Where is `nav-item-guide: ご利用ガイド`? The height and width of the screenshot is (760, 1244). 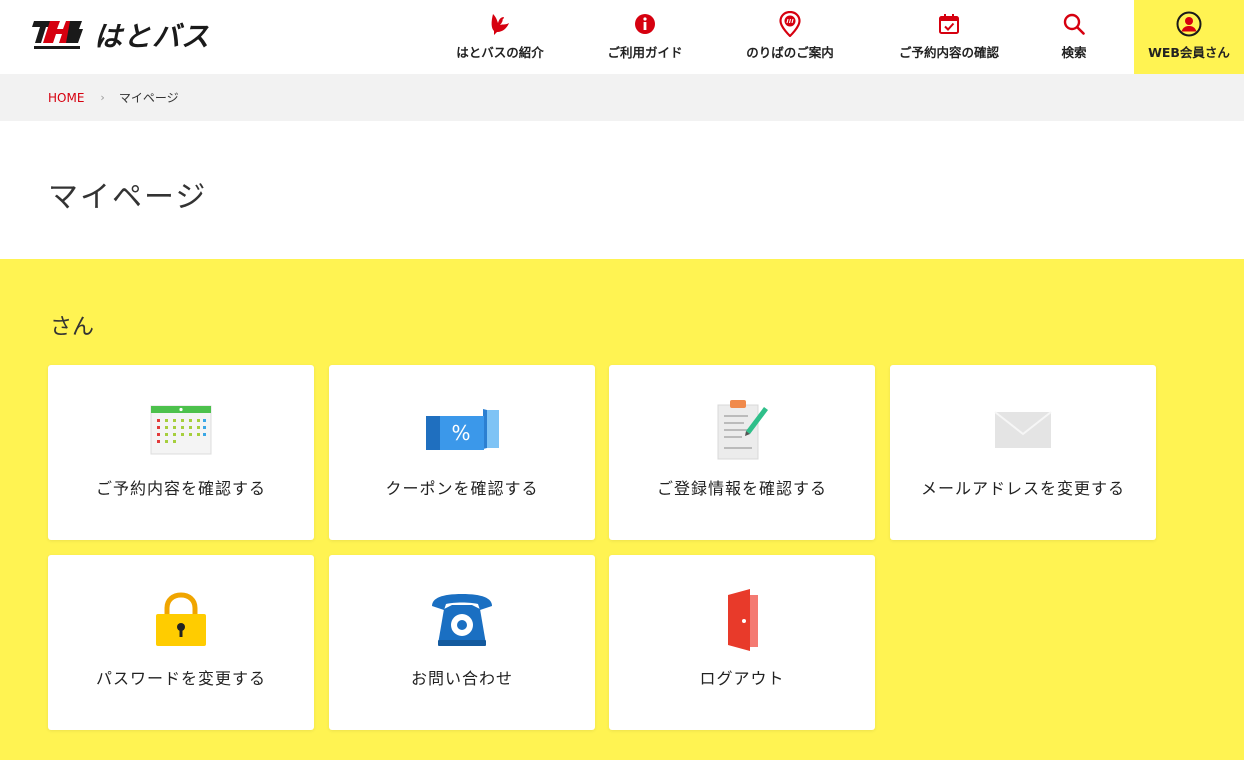
nav-item-guide: ご利用ガイド is located at coordinates (645, 37).